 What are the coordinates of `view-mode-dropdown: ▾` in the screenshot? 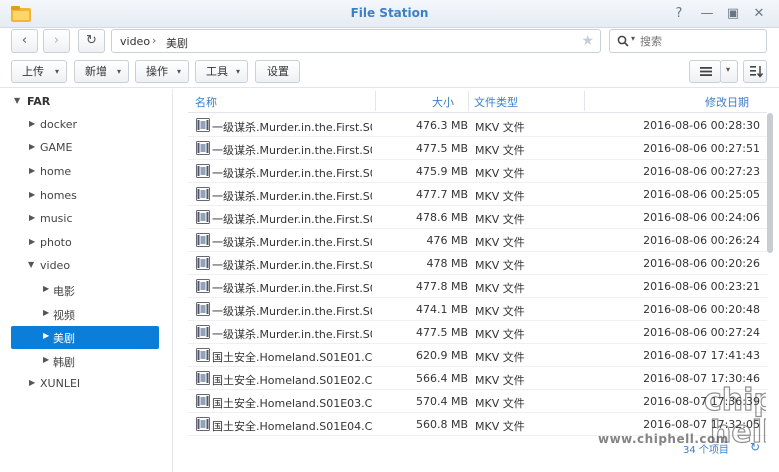 It's located at (729, 71).